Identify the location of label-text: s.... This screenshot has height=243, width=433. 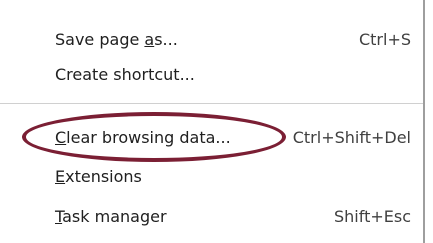
(166, 39).